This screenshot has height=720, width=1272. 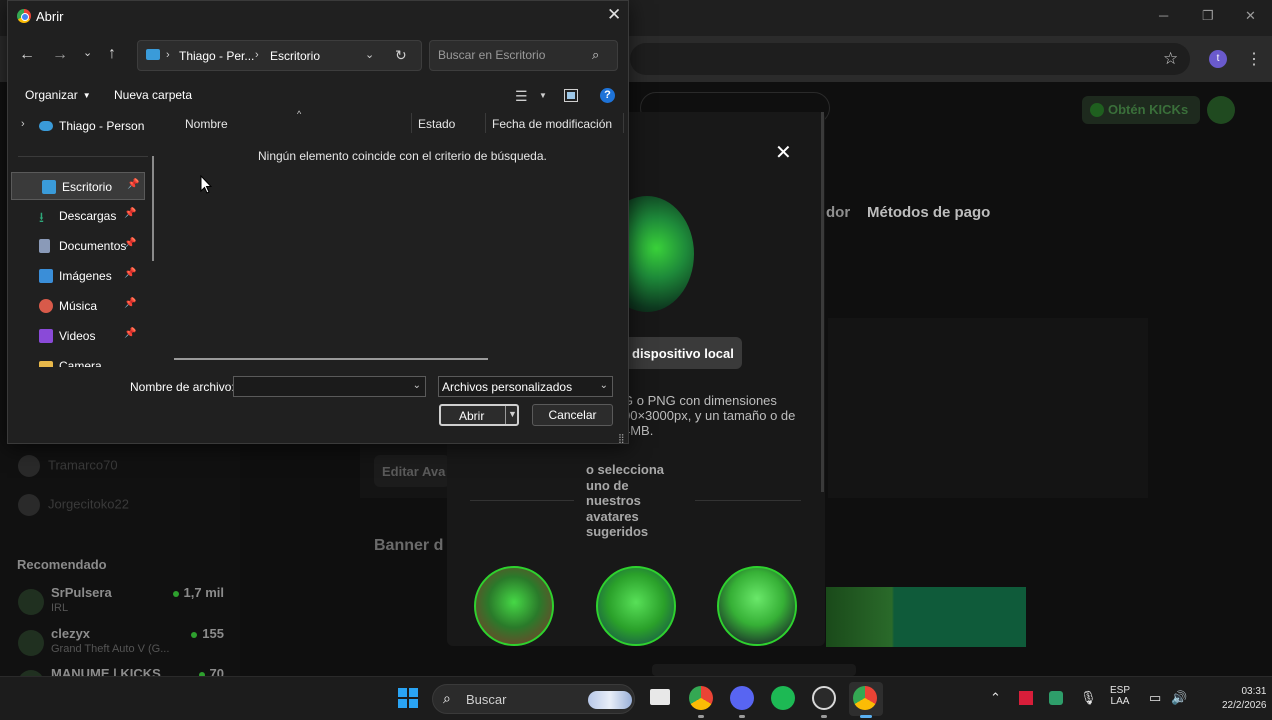 I want to click on column-headers: ^ Nombre Estado Fecha de modificación, so click(x=400, y=122).